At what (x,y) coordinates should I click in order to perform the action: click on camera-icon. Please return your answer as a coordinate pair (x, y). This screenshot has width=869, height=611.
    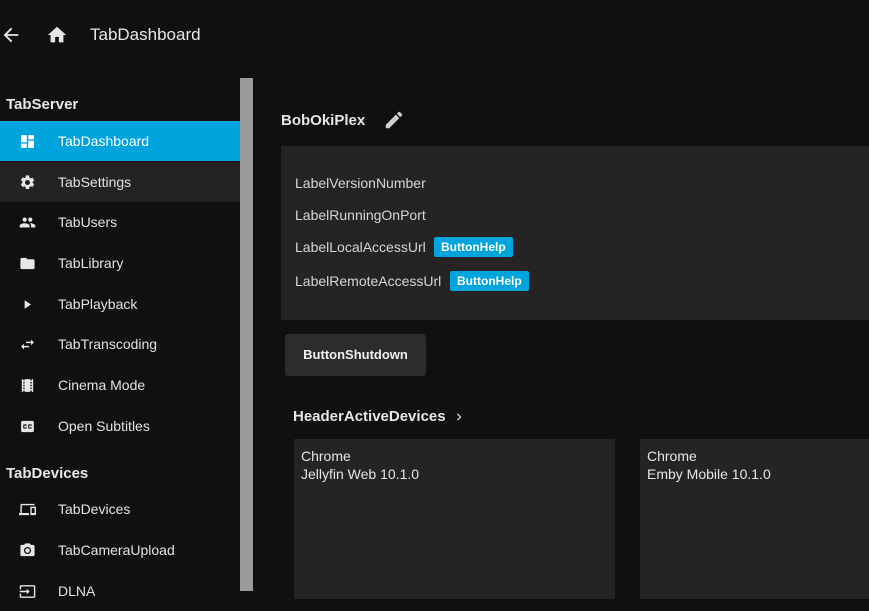
    Looking at the image, I should click on (27, 550).